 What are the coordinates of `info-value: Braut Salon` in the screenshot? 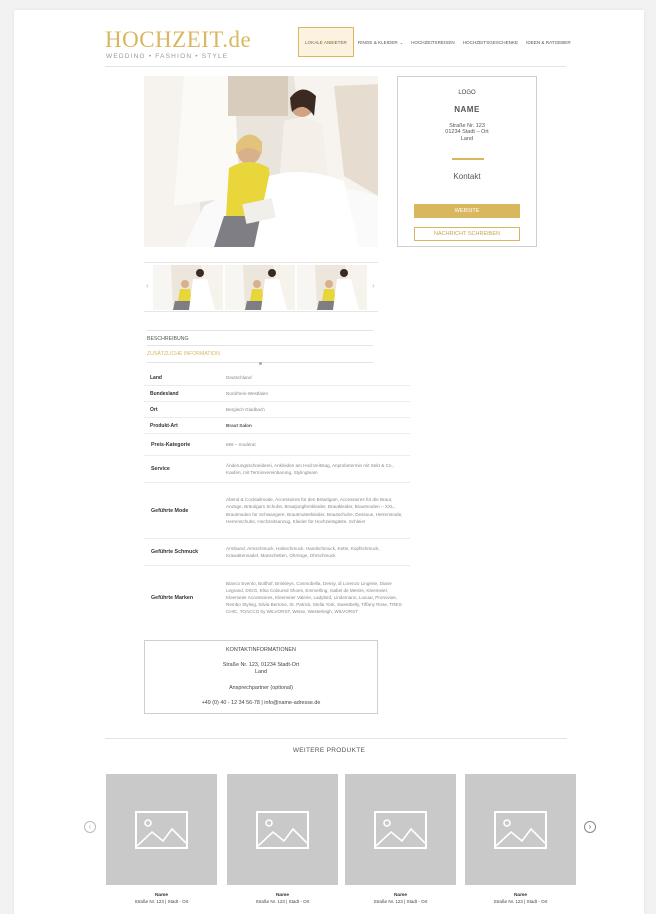 It's located at (239, 425).